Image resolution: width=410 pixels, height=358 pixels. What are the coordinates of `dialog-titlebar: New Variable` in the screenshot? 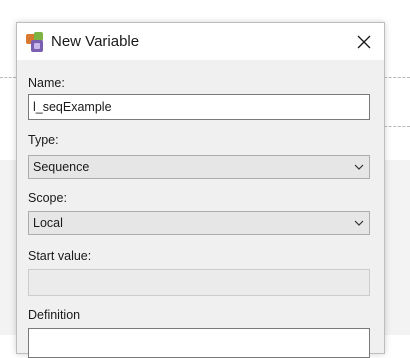 It's located at (200, 42).